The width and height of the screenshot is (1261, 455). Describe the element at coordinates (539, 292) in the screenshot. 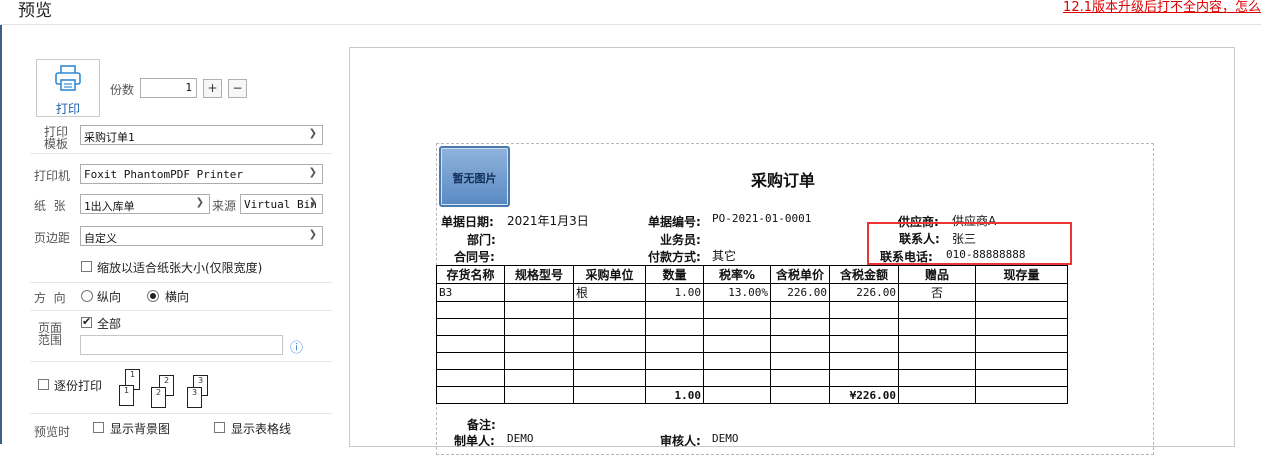

I see `cell-spec` at that location.